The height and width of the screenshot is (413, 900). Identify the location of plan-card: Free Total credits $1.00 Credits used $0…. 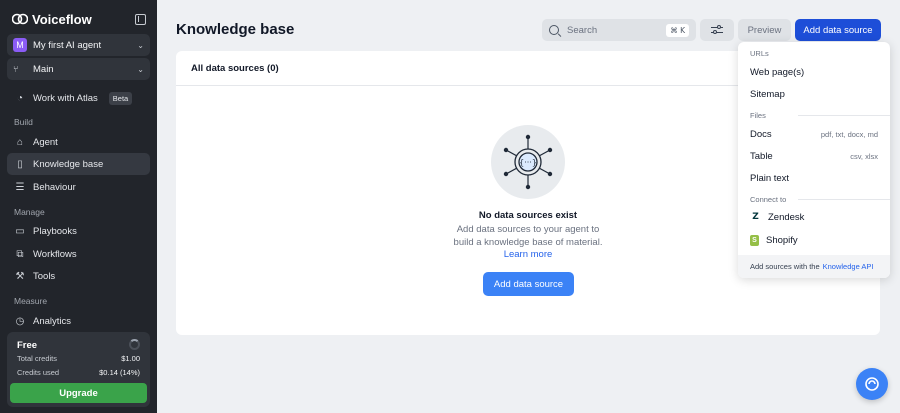
(78, 369).